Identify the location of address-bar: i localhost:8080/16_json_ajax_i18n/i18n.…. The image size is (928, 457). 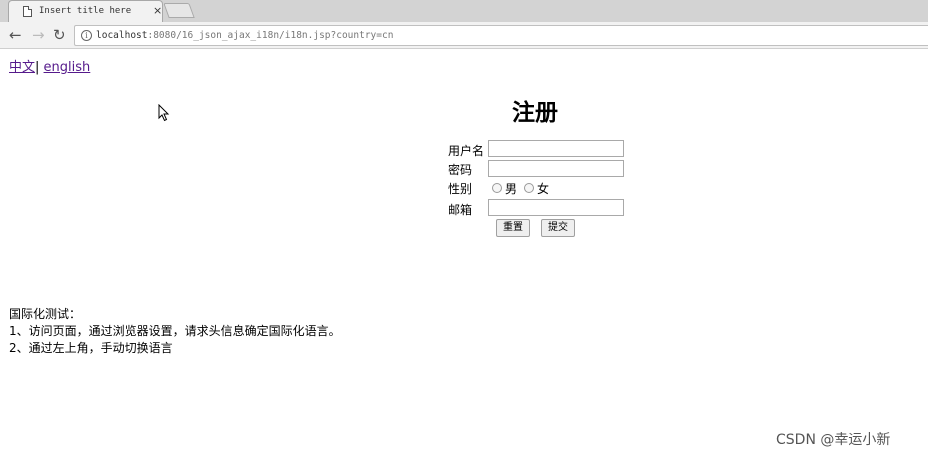
(501, 35).